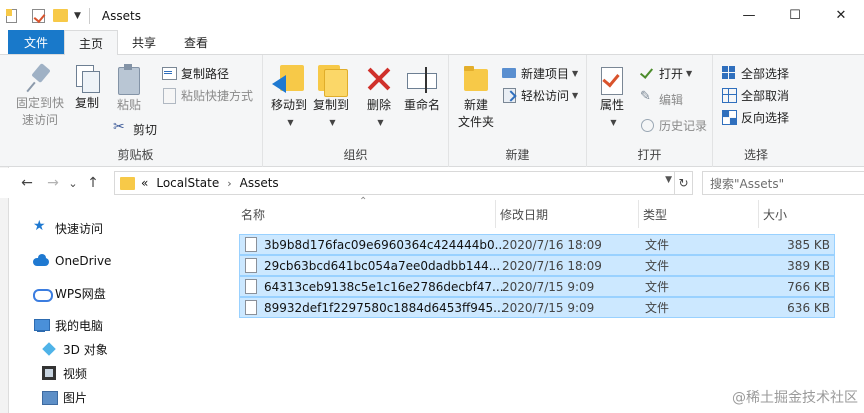 This screenshot has width=864, height=413. I want to click on rename-icon, so click(422, 80).